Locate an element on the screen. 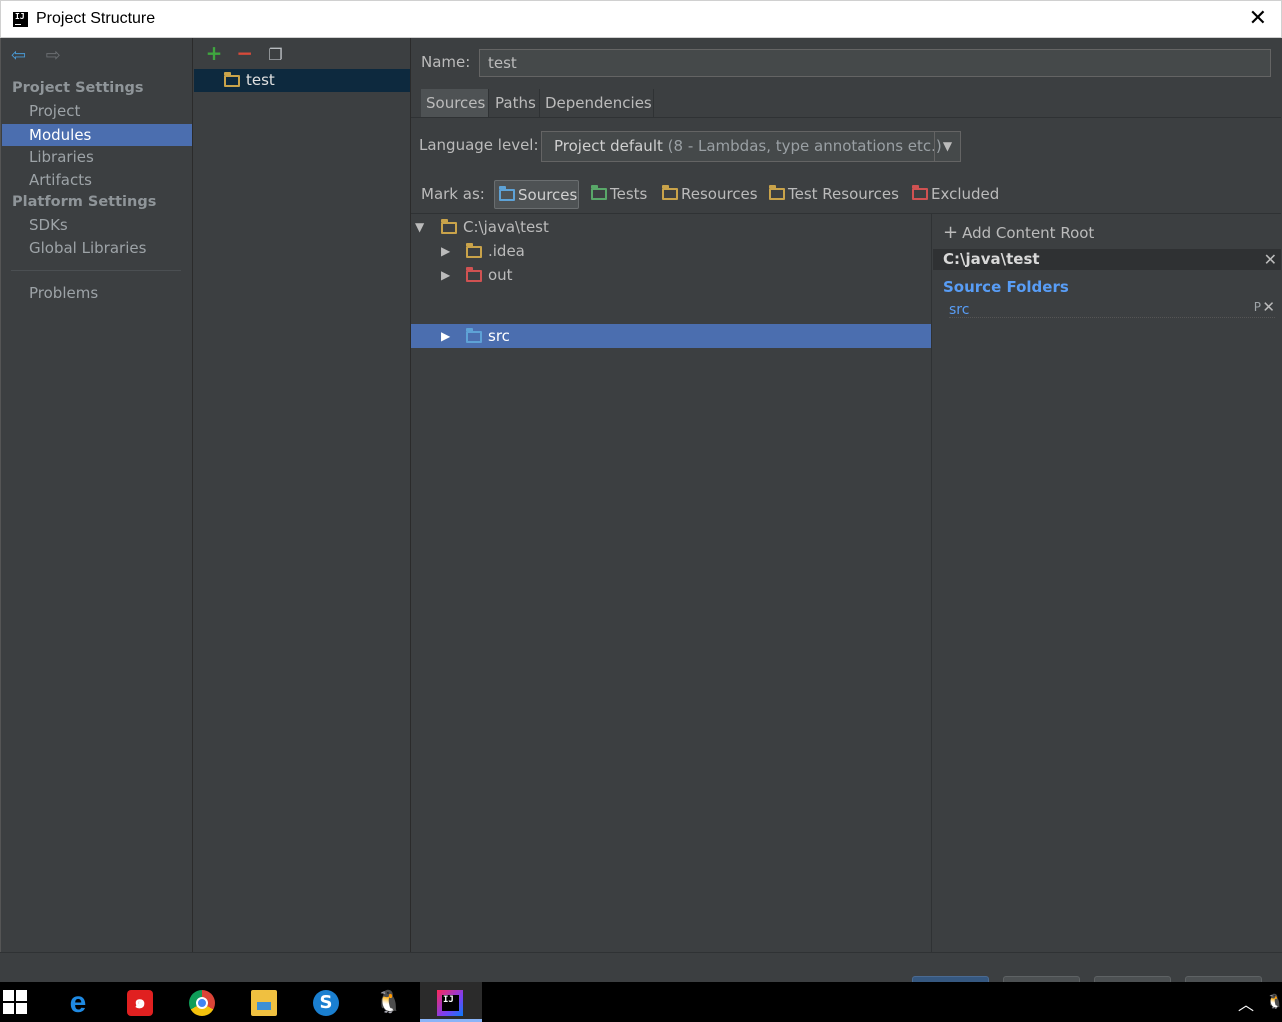 This screenshot has height=1022, width=1282. section-project-settings: Project Settings is located at coordinates (78, 88).